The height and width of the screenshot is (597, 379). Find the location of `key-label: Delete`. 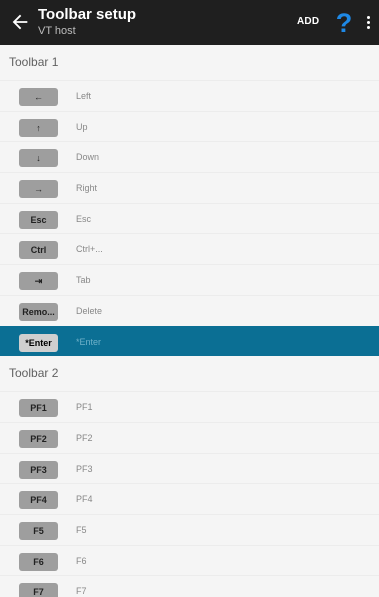

key-label: Delete is located at coordinates (89, 310).